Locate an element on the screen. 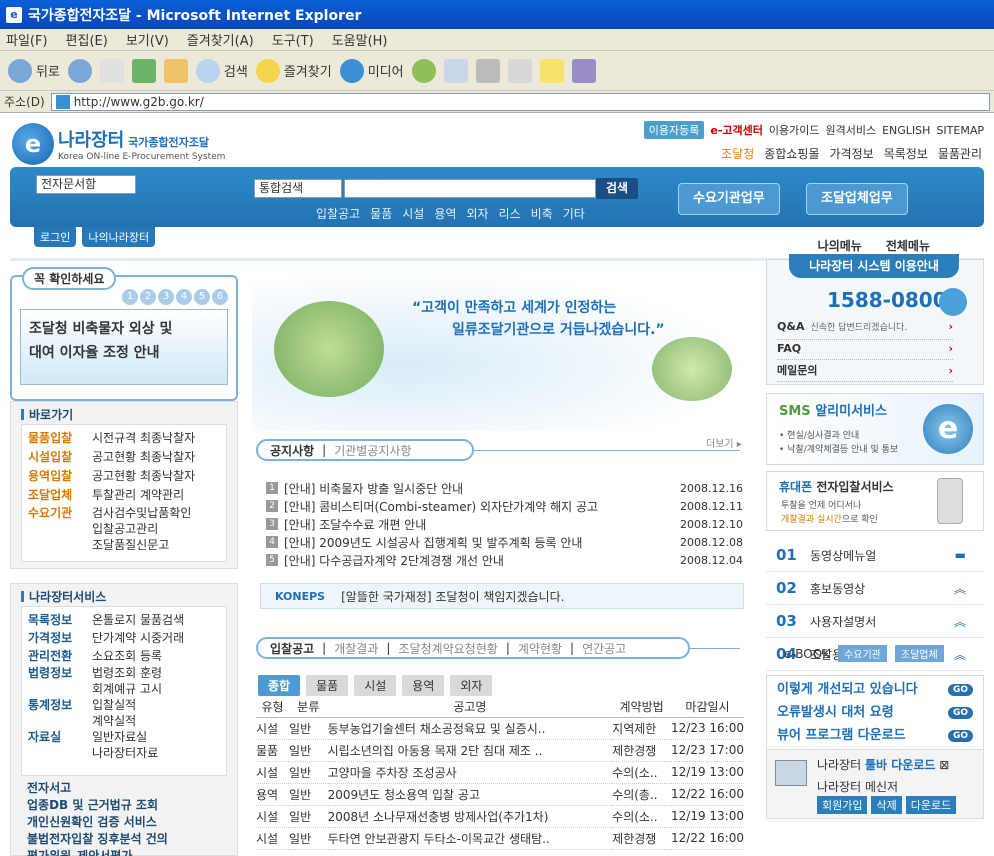  remote-link: 원격서비스 is located at coordinates (851, 130).